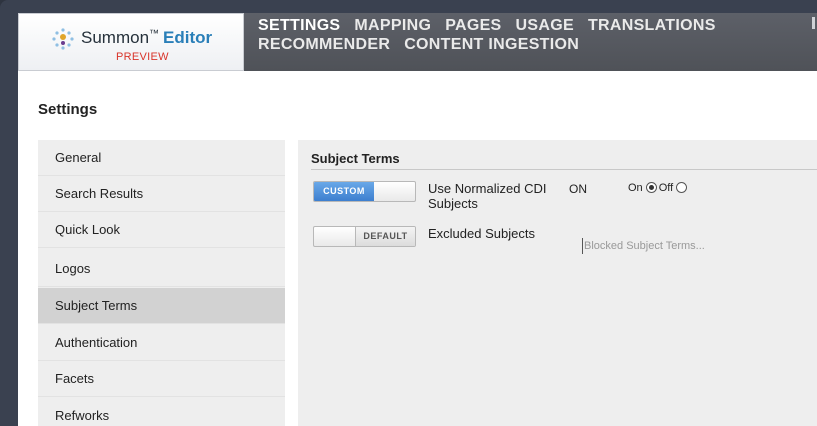 This screenshot has width=817, height=426. What do you see at coordinates (652, 25) in the screenshot?
I see `nav-translations: TRANSLATIONS` at bounding box center [652, 25].